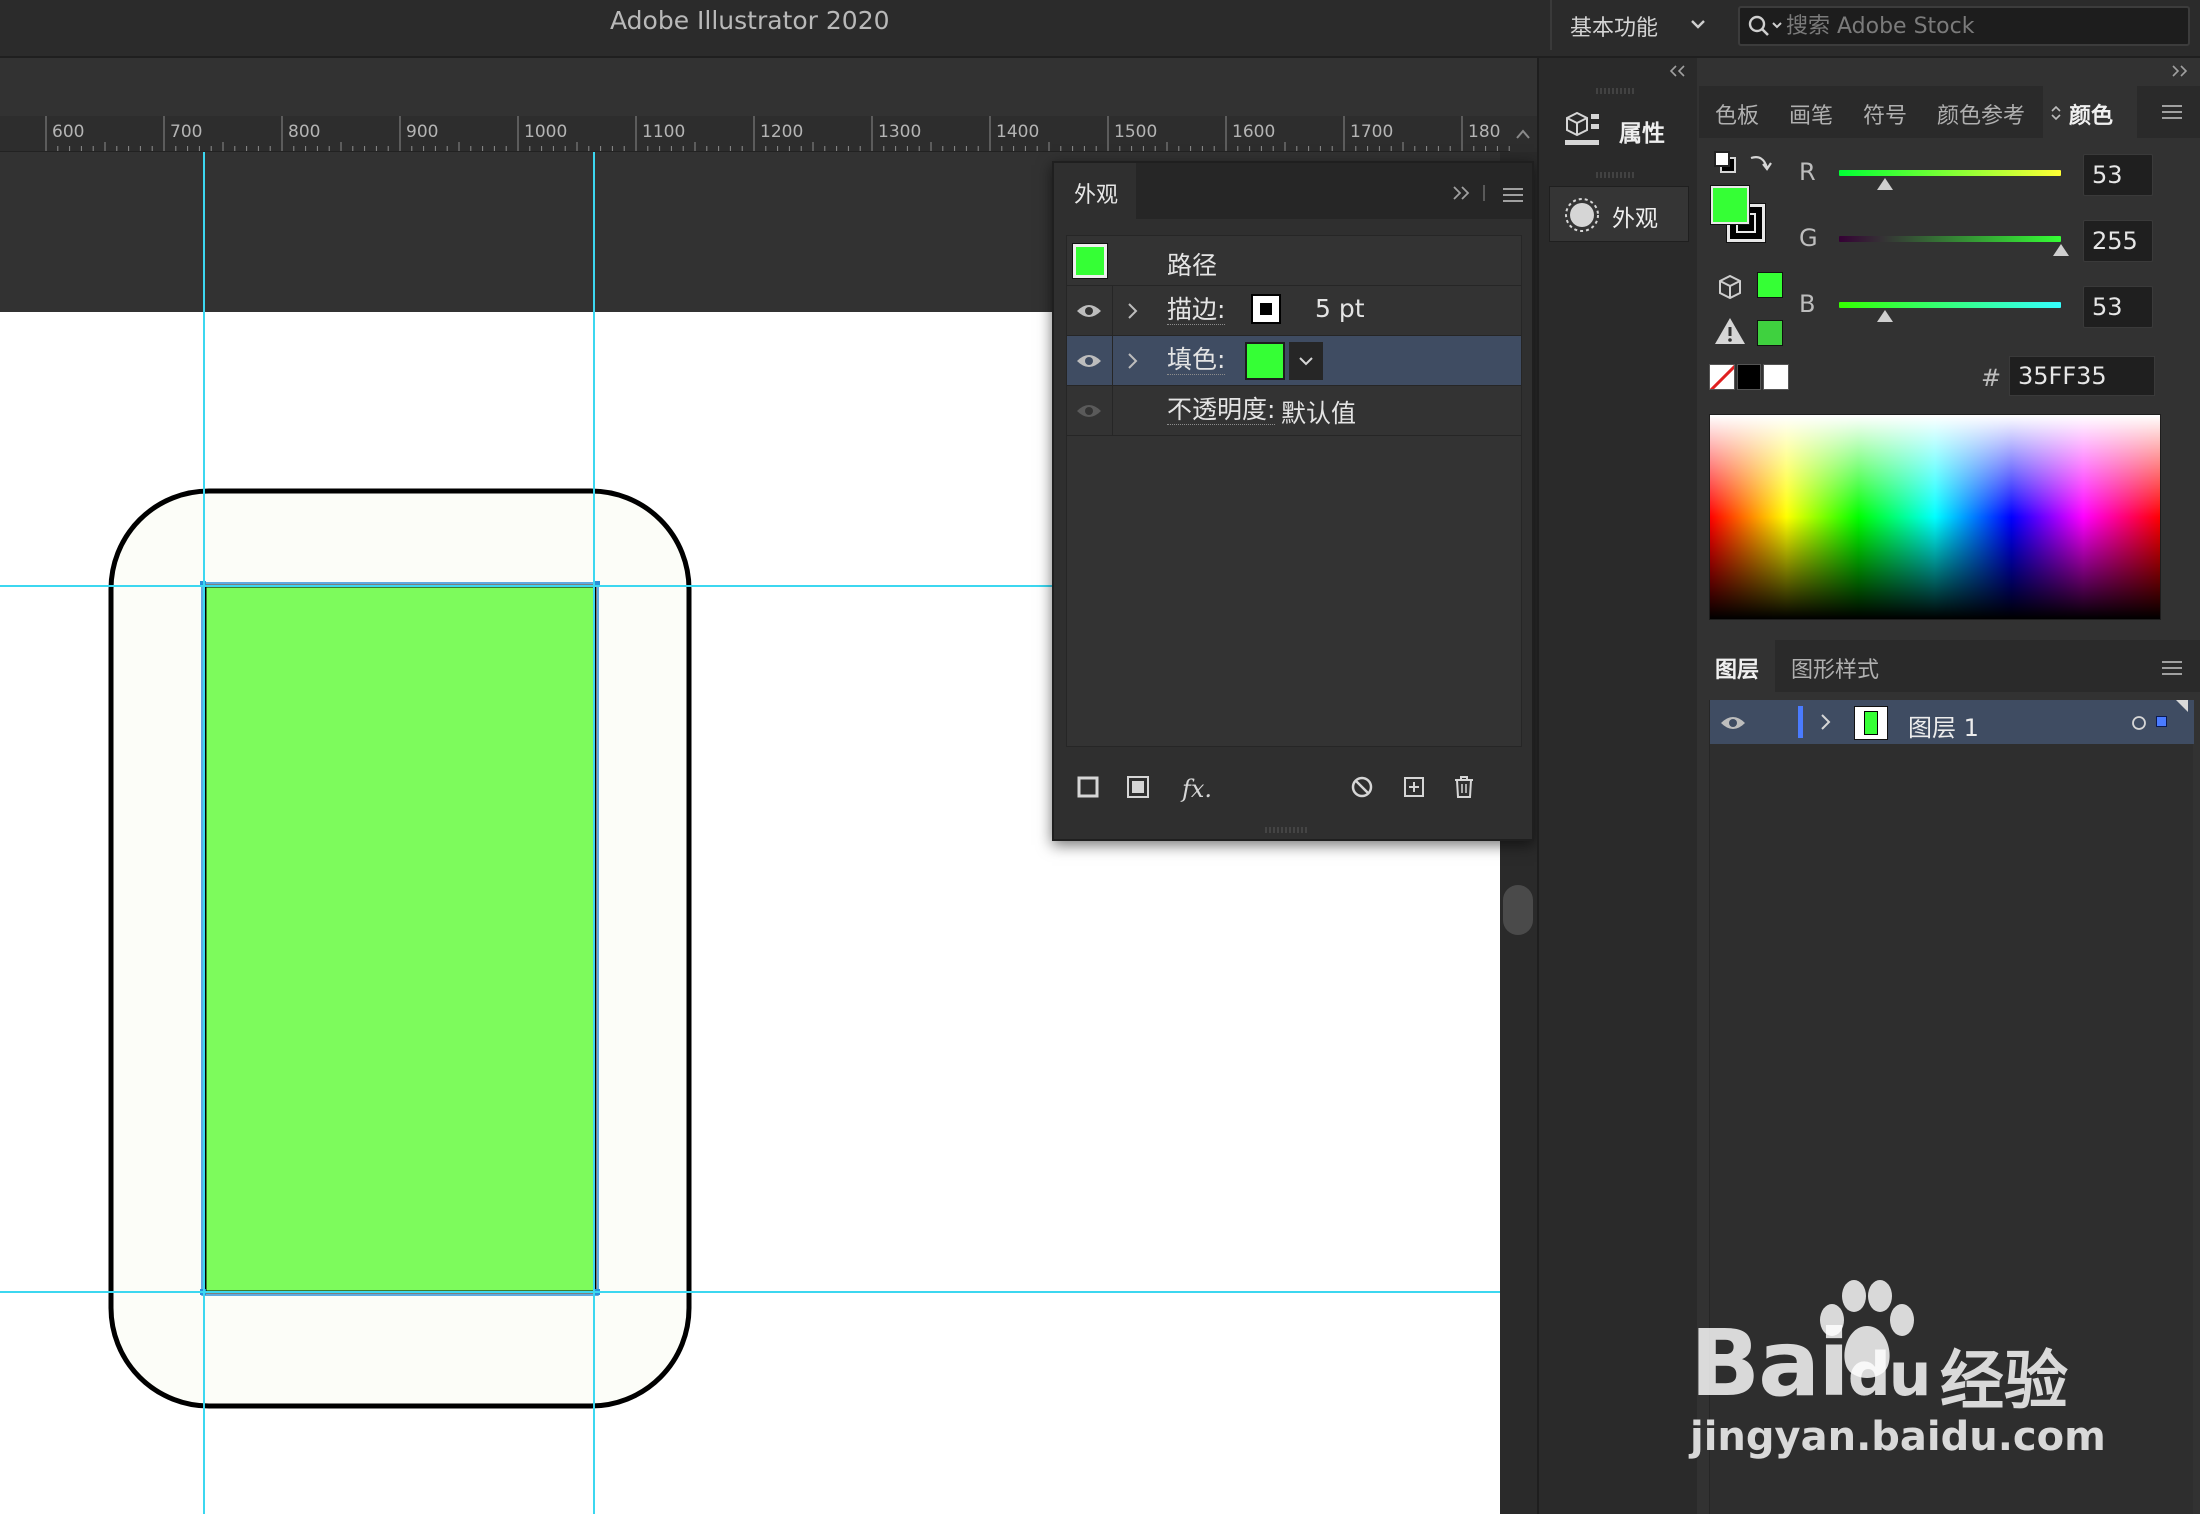 The width and height of the screenshot is (2200, 1514). What do you see at coordinates (750, 1292) in the screenshot?
I see `guide-horizontal` at bounding box center [750, 1292].